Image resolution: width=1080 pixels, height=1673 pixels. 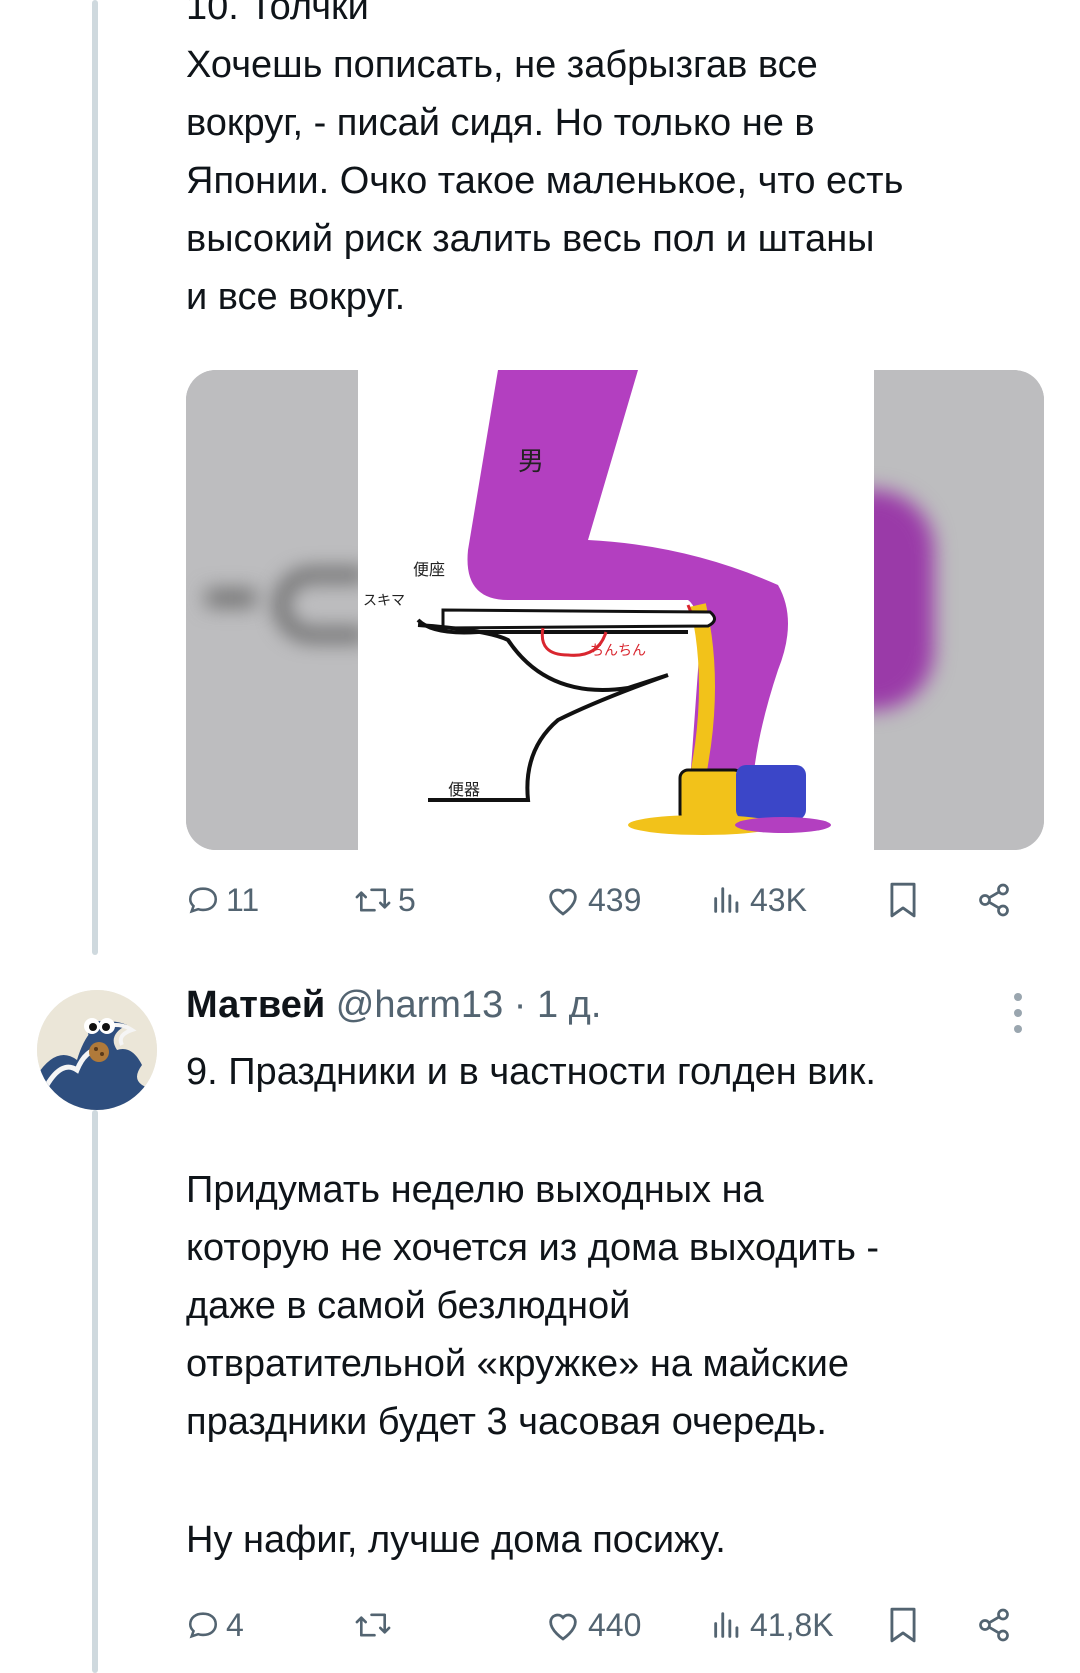 What do you see at coordinates (255, 1005) in the screenshot?
I see `author-name: Матвей` at bounding box center [255, 1005].